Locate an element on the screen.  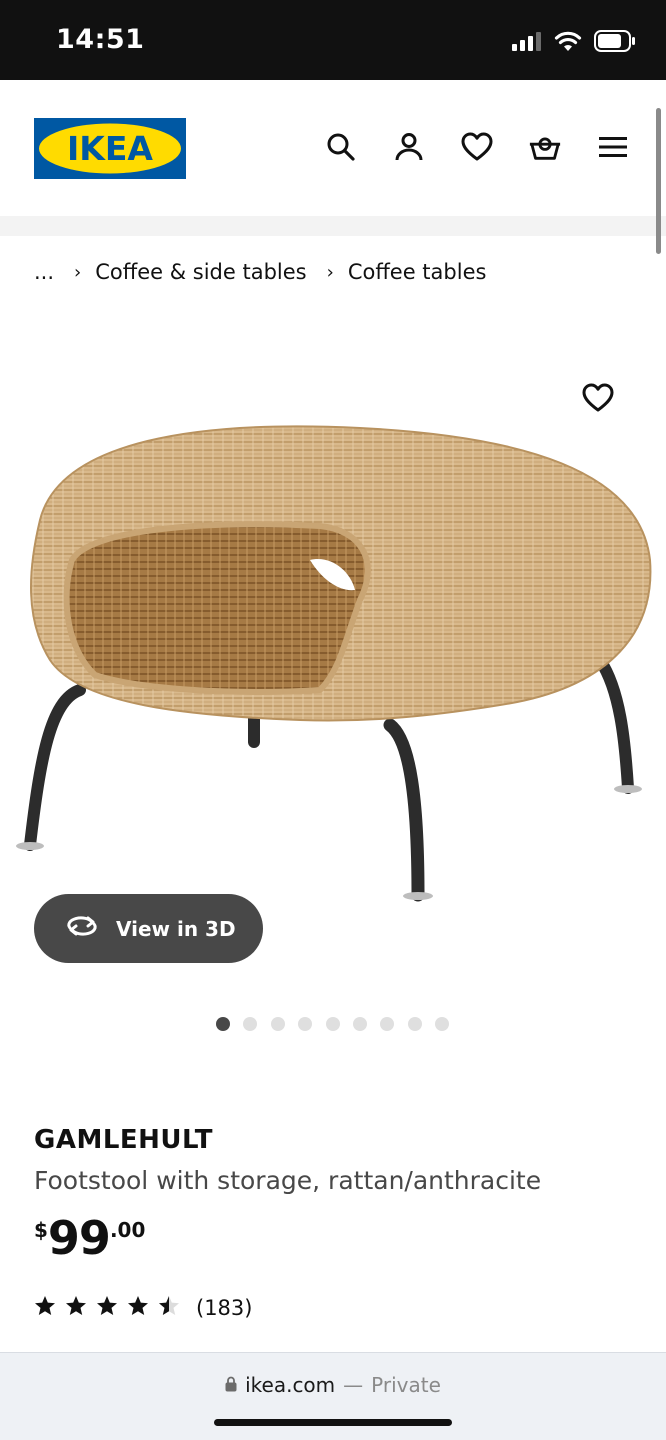
search-icon is located at coordinates (341, 147).